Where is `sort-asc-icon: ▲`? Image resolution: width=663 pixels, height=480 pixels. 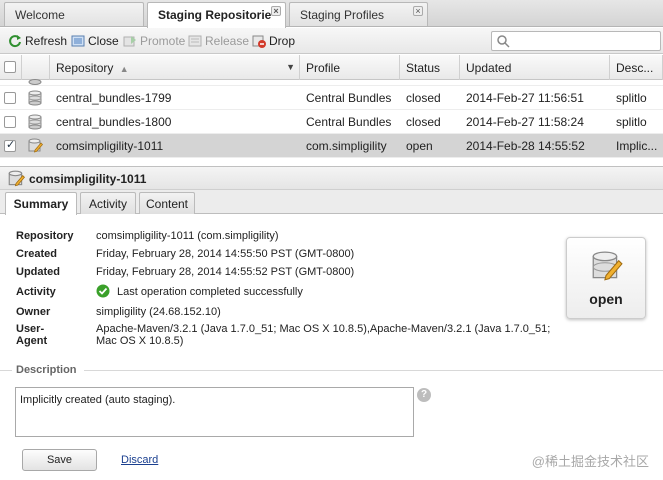 sort-asc-icon: ▲ is located at coordinates (124, 69).